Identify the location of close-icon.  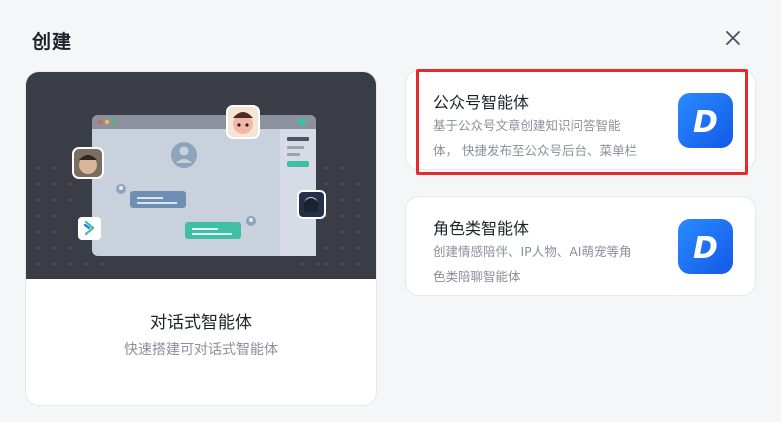
(733, 38).